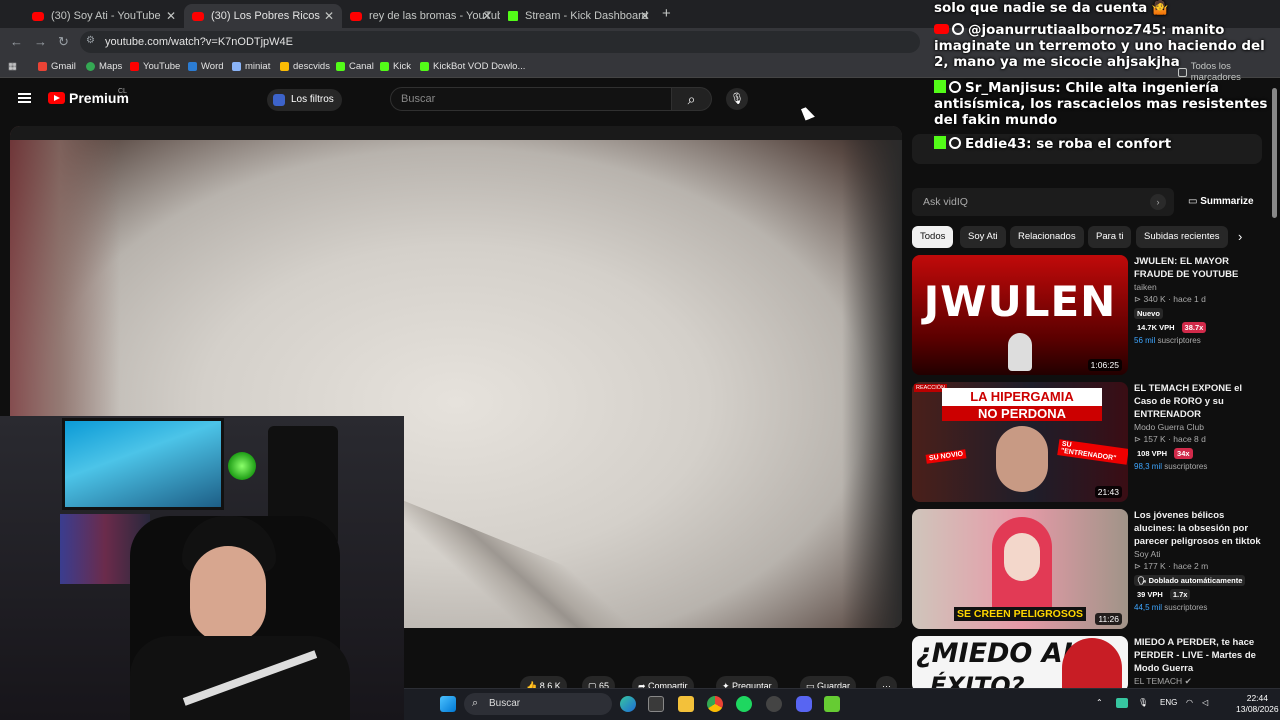  I want to click on new-tab-button: +, so click(666, 13).